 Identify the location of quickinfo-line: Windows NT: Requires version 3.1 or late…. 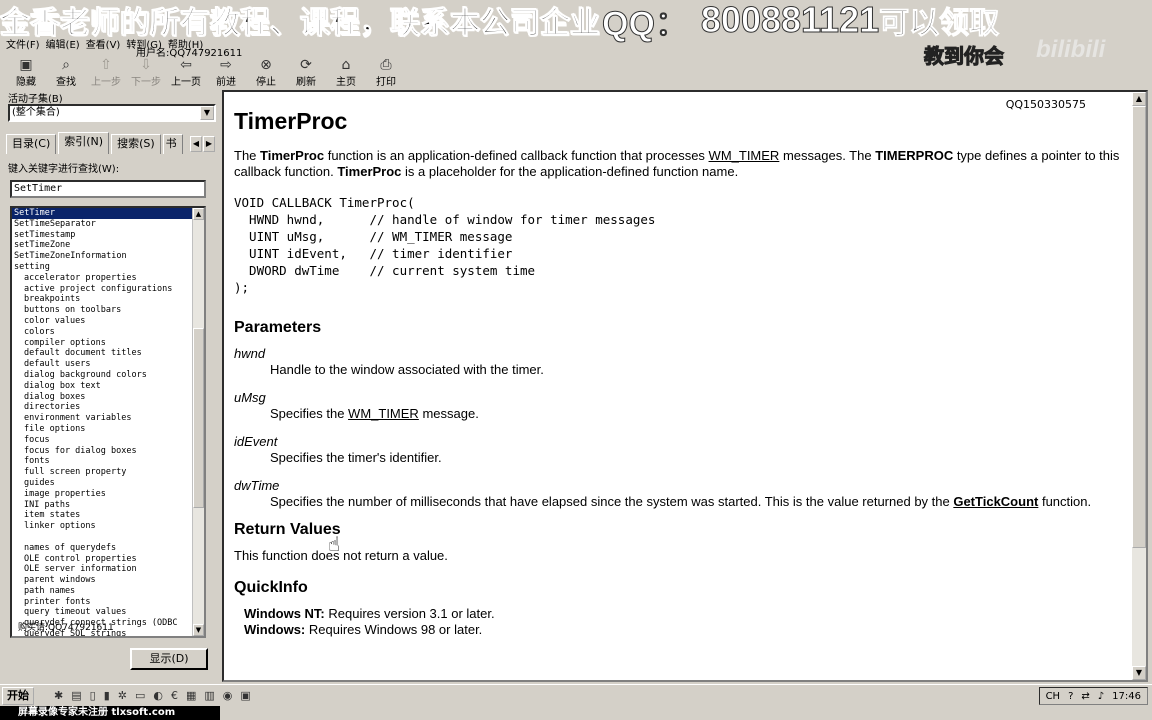
(684, 614).